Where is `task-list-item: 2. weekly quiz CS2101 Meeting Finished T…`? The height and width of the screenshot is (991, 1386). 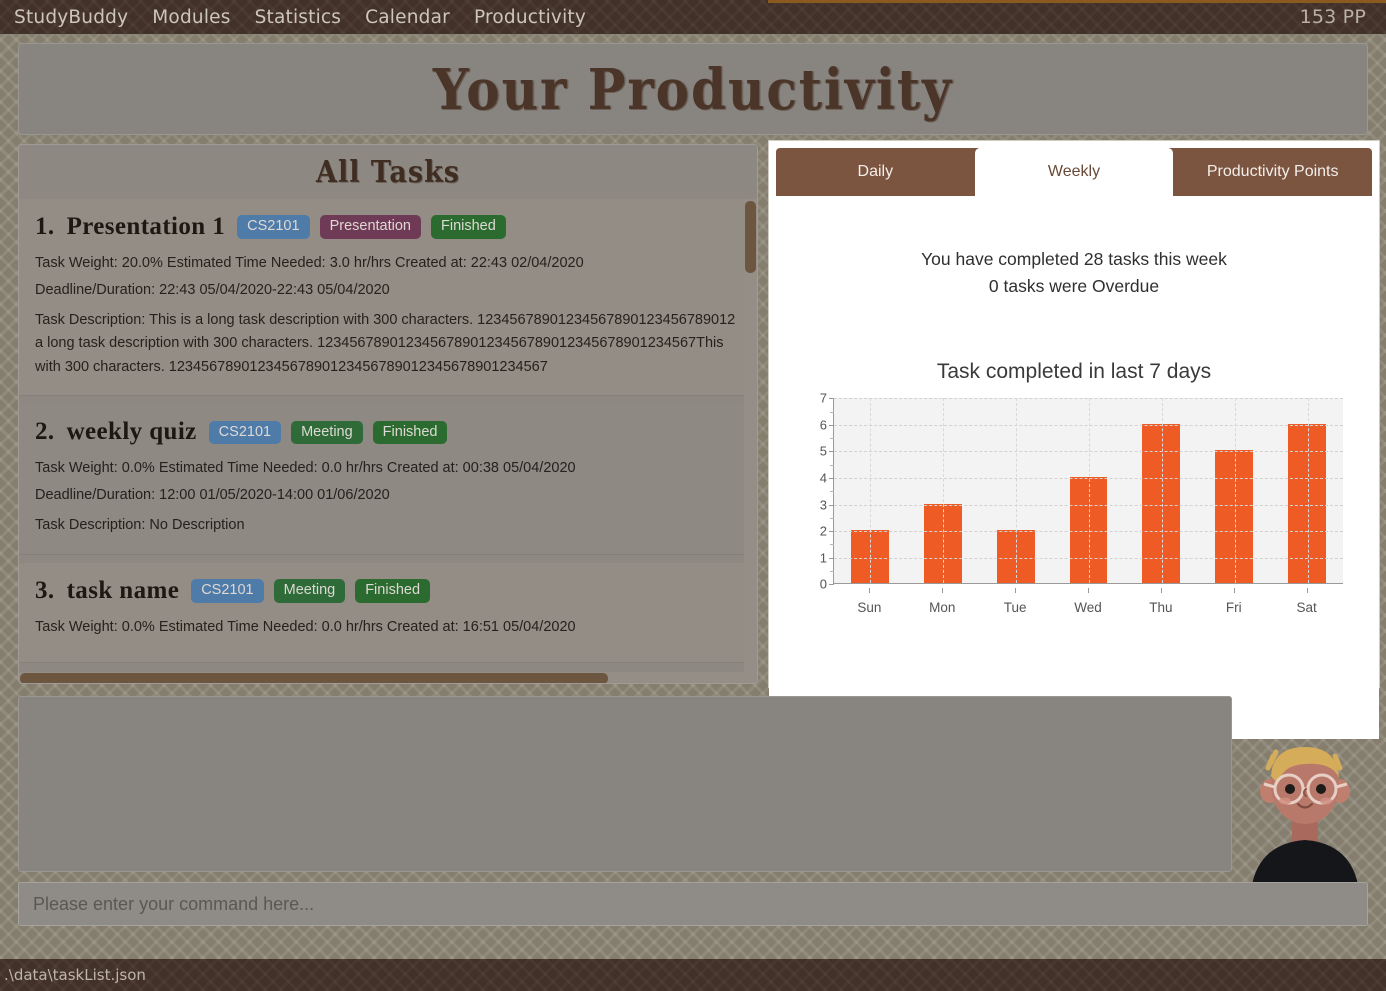 task-list-item: 2. weekly quiz CS2101 Meeting Finished T… is located at coordinates (388, 479).